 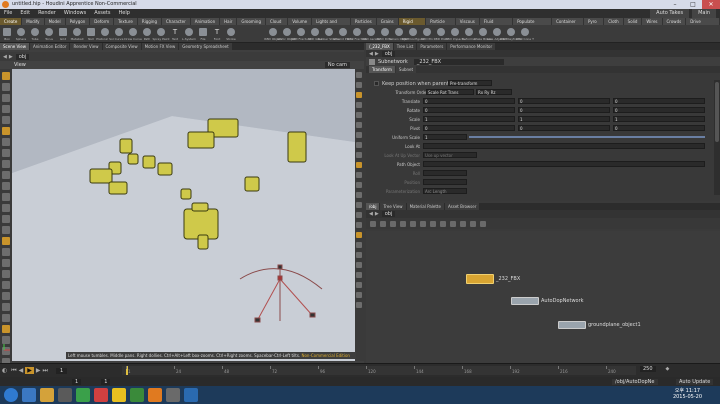 What do you see at coordinates (379, 370) in the screenshot?
I see `timeline-ruler: 1 24 48 72 96 120 144 168 192 216 240` at bounding box center [379, 370].